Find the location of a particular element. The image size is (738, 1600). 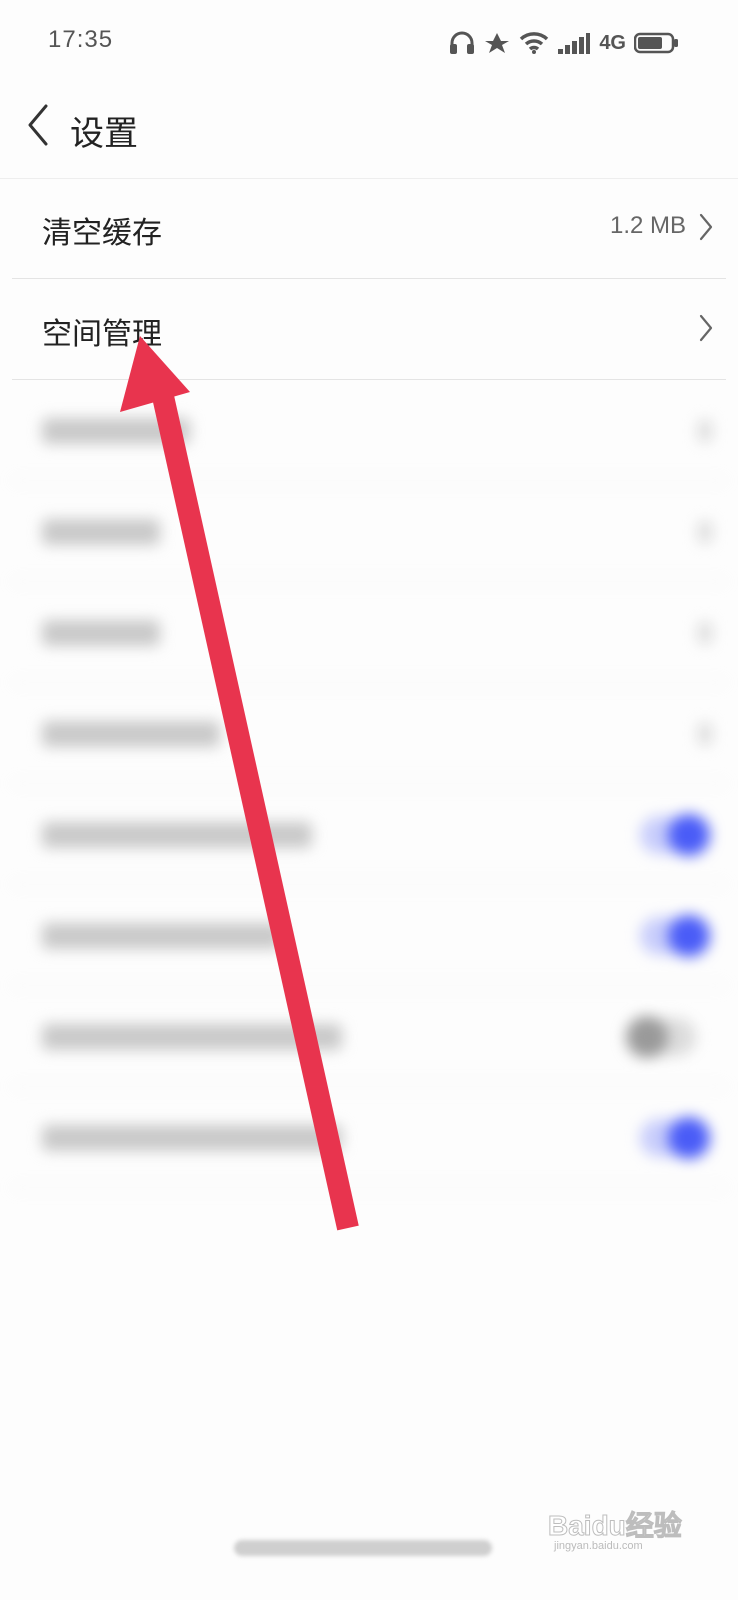

home-indicator is located at coordinates (363, 1548).